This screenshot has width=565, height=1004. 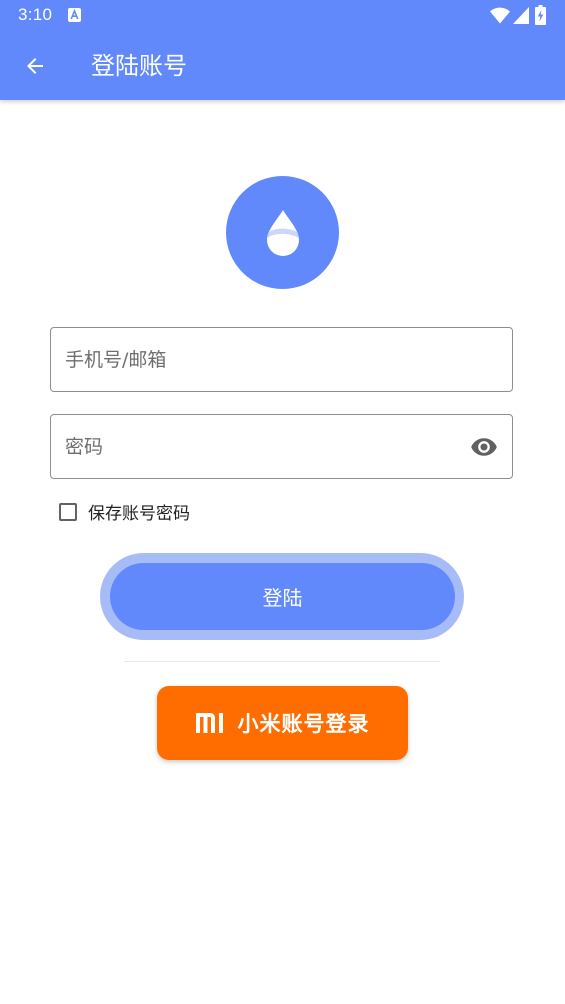 I want to click on phone-email-input, so click(x=260, y=359).